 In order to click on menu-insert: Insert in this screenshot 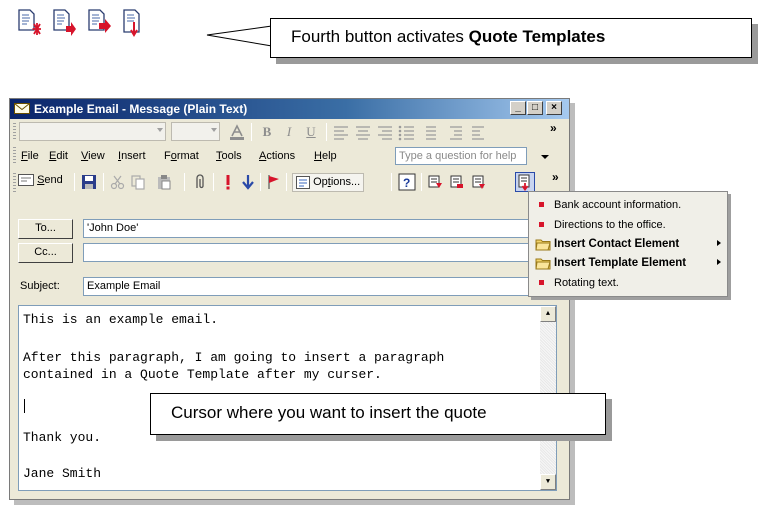, I will do `click(132, 156)`.